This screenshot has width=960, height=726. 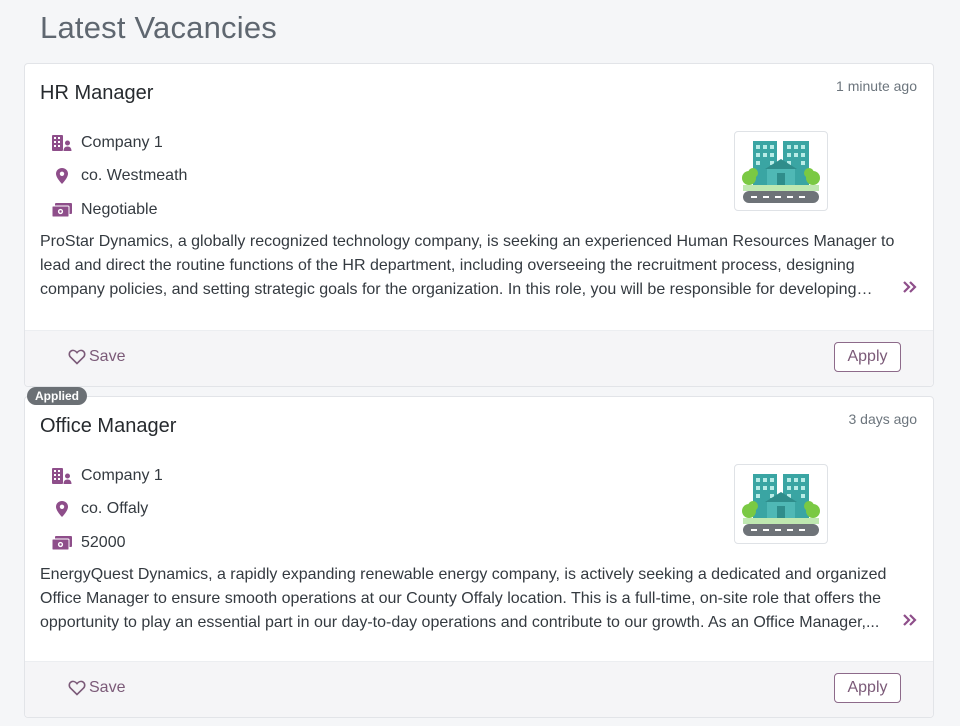 What do you see at coordinates (115, 509) in the screenshot?
I see `location-text: co. Offaly` at bounding box center [115, 509].